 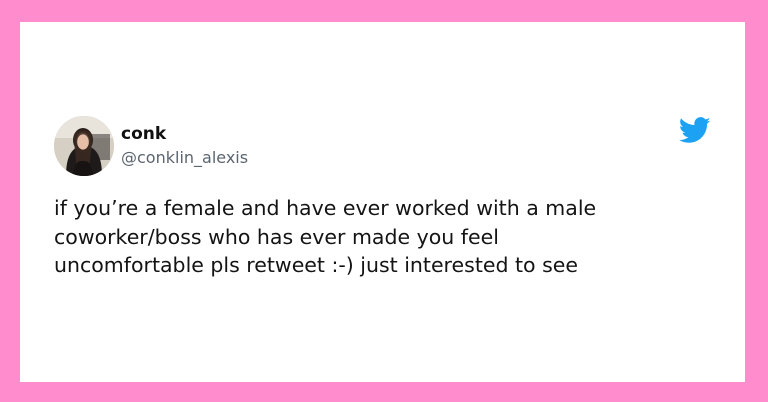 What do you see at coordinates (143, 134) in the screenshot?
I see `display-name: conk` at bounding box center [143, 134].